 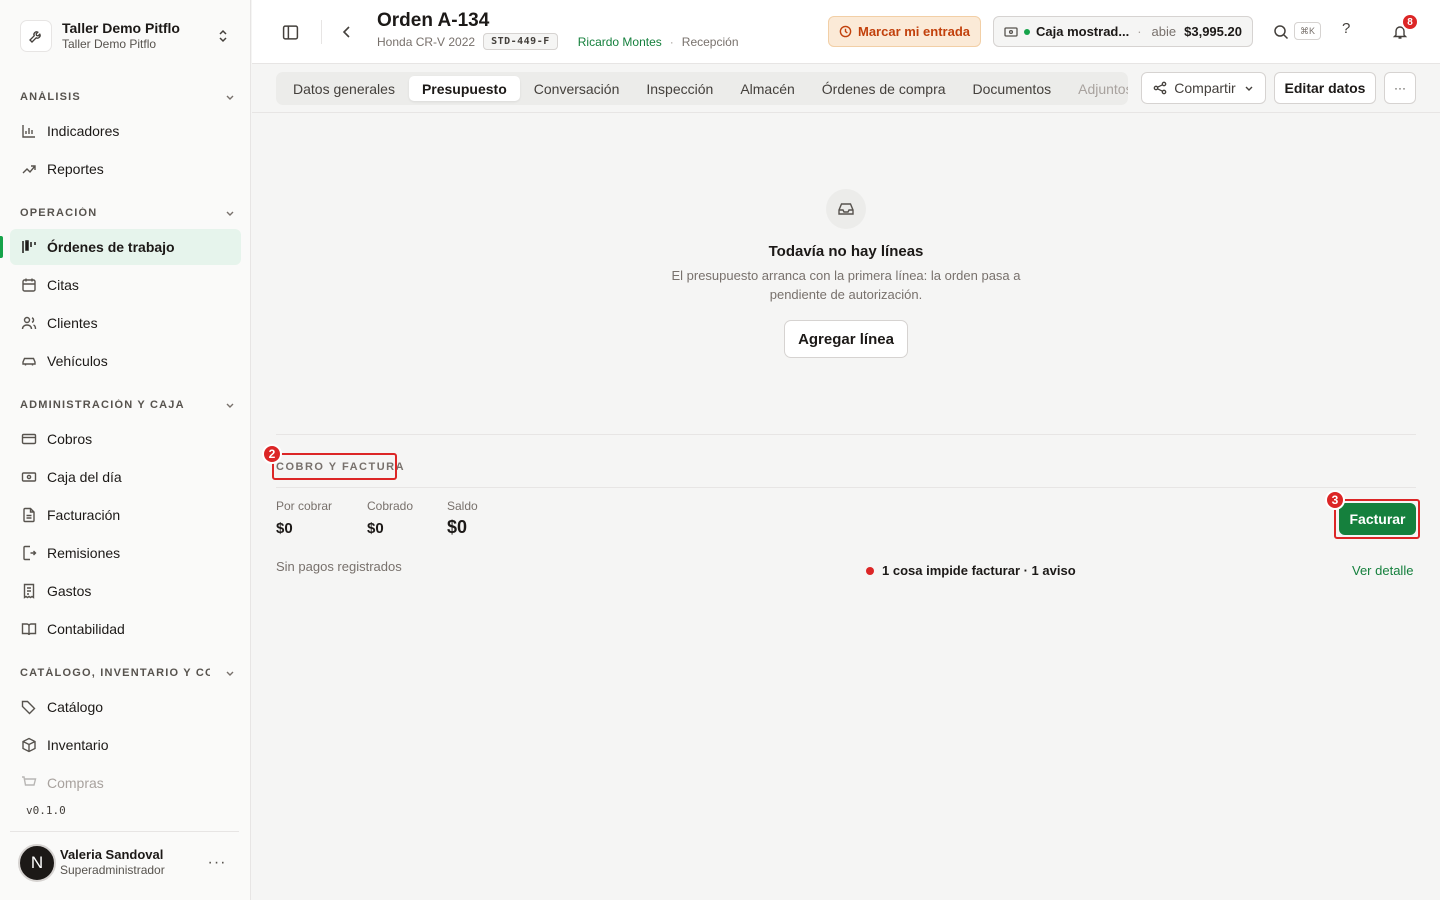 I want to click on sidebar-item-vehiculos: Vehículos, so click(x=125, y=361).